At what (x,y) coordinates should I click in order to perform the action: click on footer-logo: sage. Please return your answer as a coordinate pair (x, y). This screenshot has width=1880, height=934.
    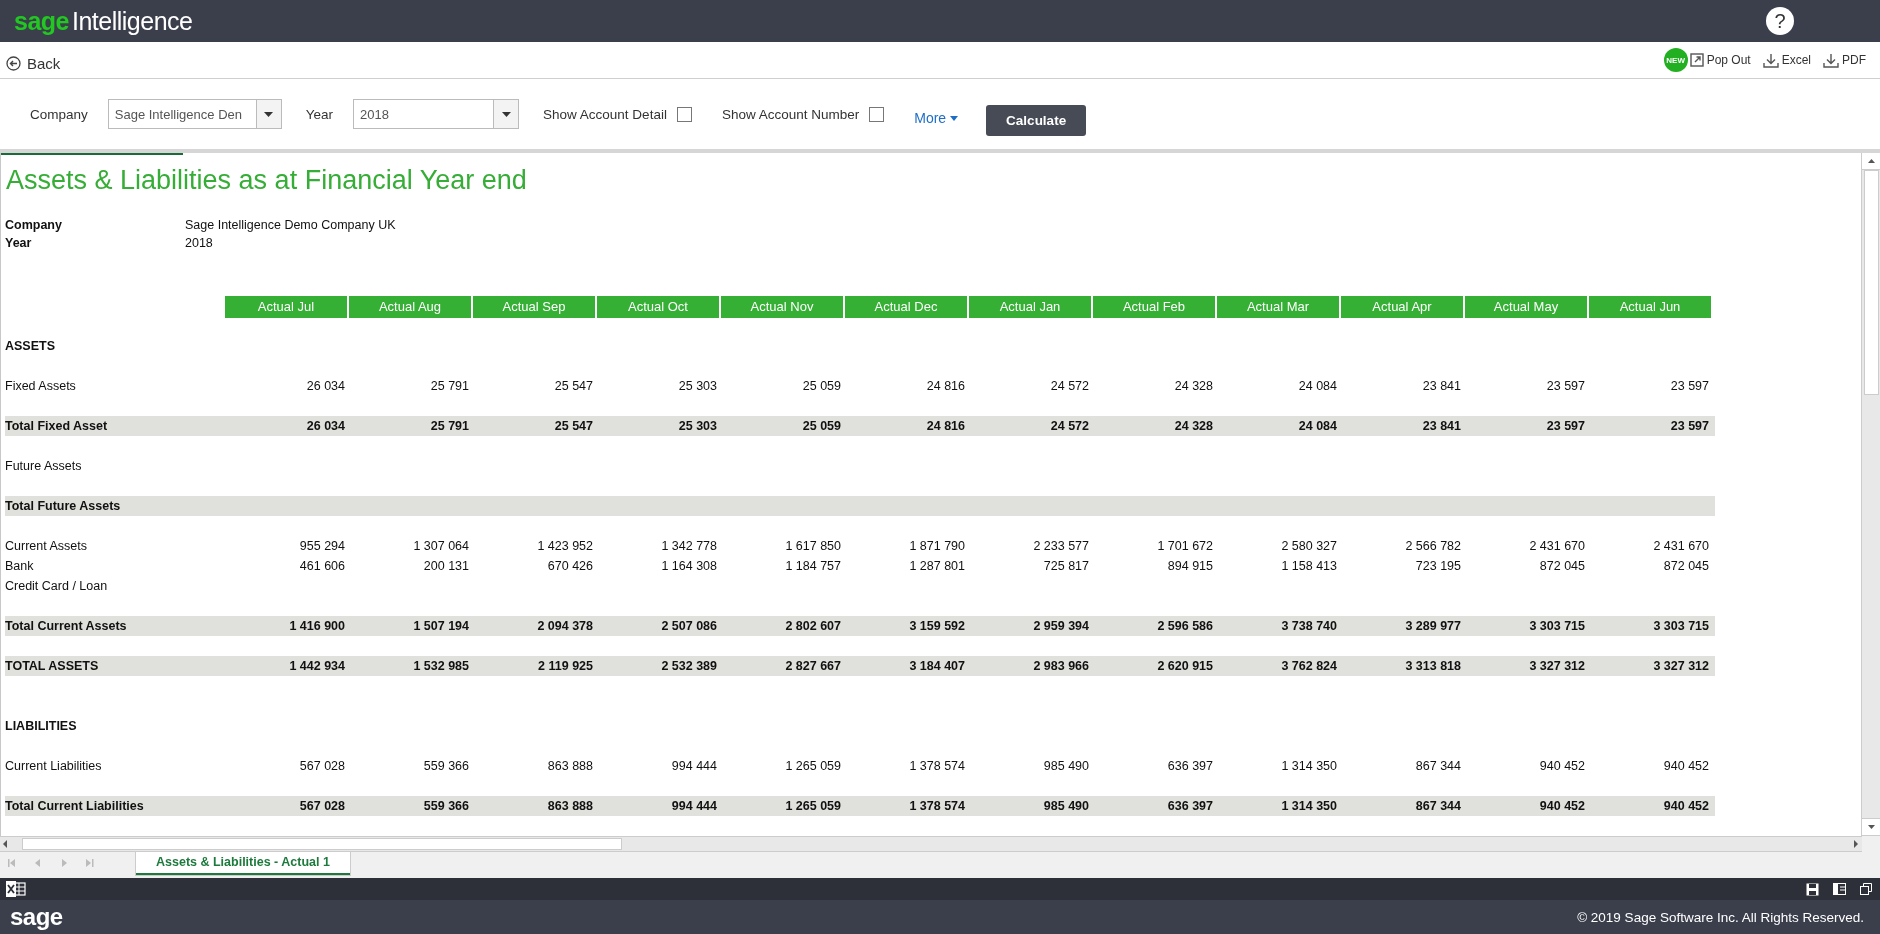
    Looking at the image, I should click on (36, 917).